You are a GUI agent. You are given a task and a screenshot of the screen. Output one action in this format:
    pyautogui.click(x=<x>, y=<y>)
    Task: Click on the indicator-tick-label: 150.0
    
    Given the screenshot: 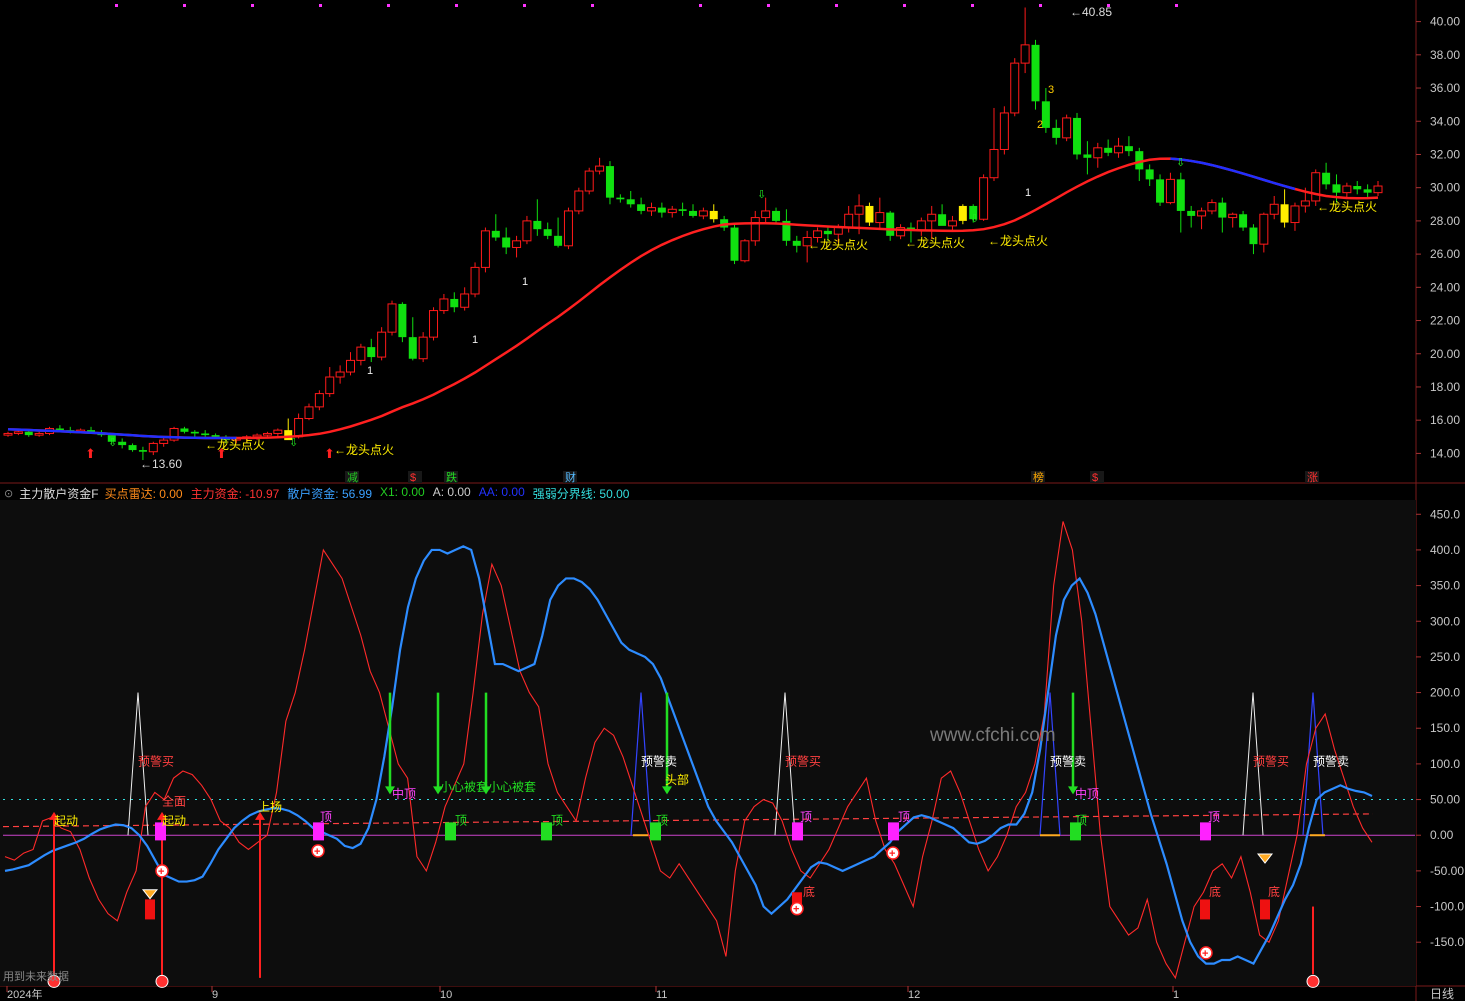 What is the action you would take?
    pyautogui.click(x=1445, y=728)
    